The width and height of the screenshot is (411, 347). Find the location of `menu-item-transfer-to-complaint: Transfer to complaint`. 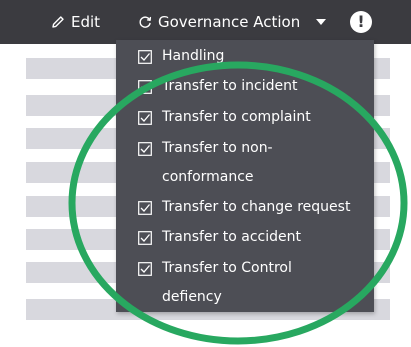

menu-item-transfer-to-complaint: Transfer to complaint is located at coordinates (245, 117).